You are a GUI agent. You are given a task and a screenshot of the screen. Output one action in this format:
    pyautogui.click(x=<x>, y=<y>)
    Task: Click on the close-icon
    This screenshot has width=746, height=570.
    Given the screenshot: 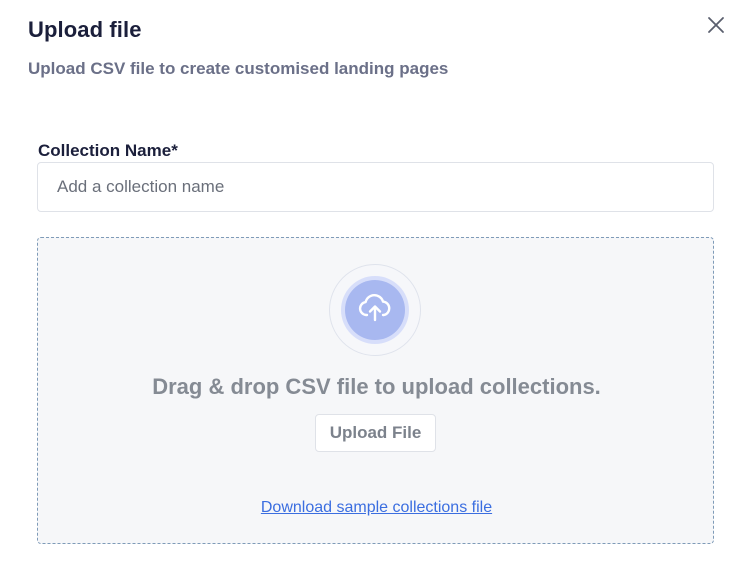 What is the action you would take?
    pyautogui.click(x=716, y=27)
    